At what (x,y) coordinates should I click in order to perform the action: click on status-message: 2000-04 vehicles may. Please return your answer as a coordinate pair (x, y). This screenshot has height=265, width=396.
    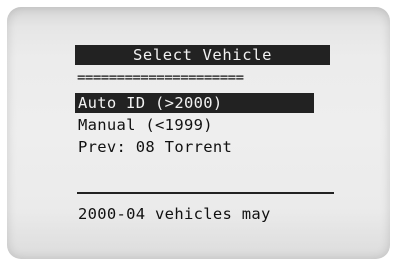
    Looking at the image, I should click on (174, 214).